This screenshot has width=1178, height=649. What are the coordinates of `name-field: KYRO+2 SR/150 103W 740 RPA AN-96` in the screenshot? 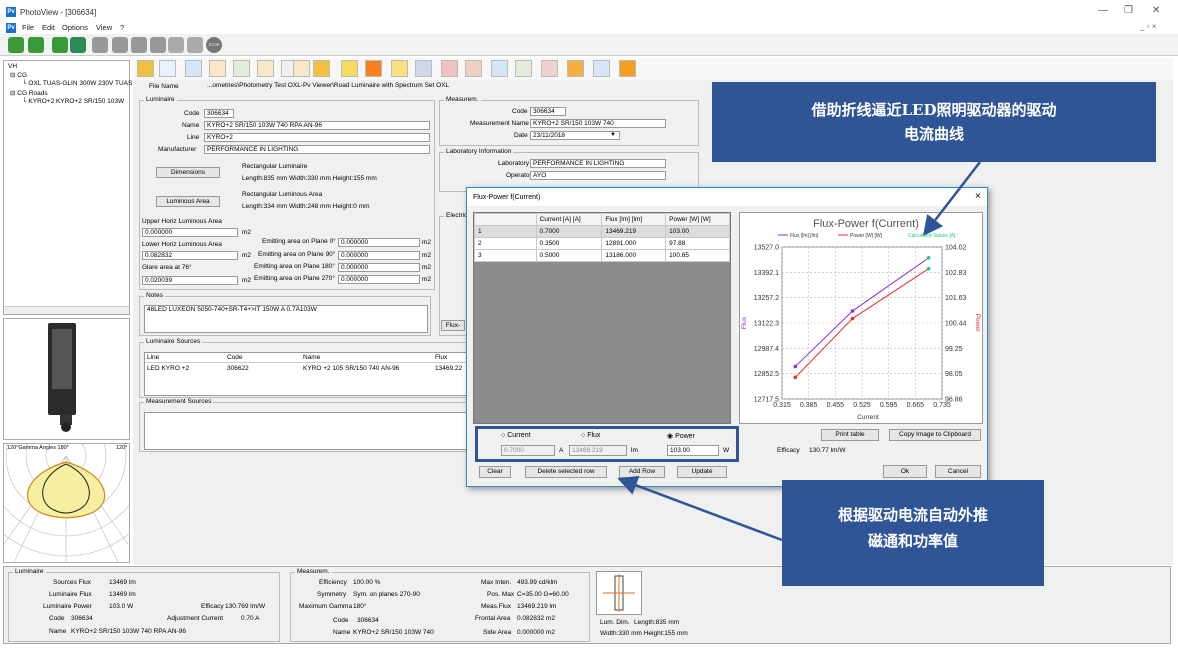 It's located at (317, 125).